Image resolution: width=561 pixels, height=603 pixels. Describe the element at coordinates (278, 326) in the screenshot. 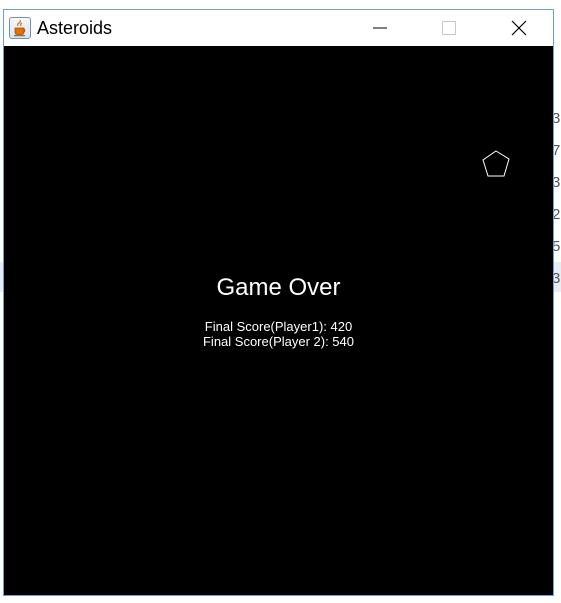

I see `final-score-player1: Final Score(Player1): 420` at that location.